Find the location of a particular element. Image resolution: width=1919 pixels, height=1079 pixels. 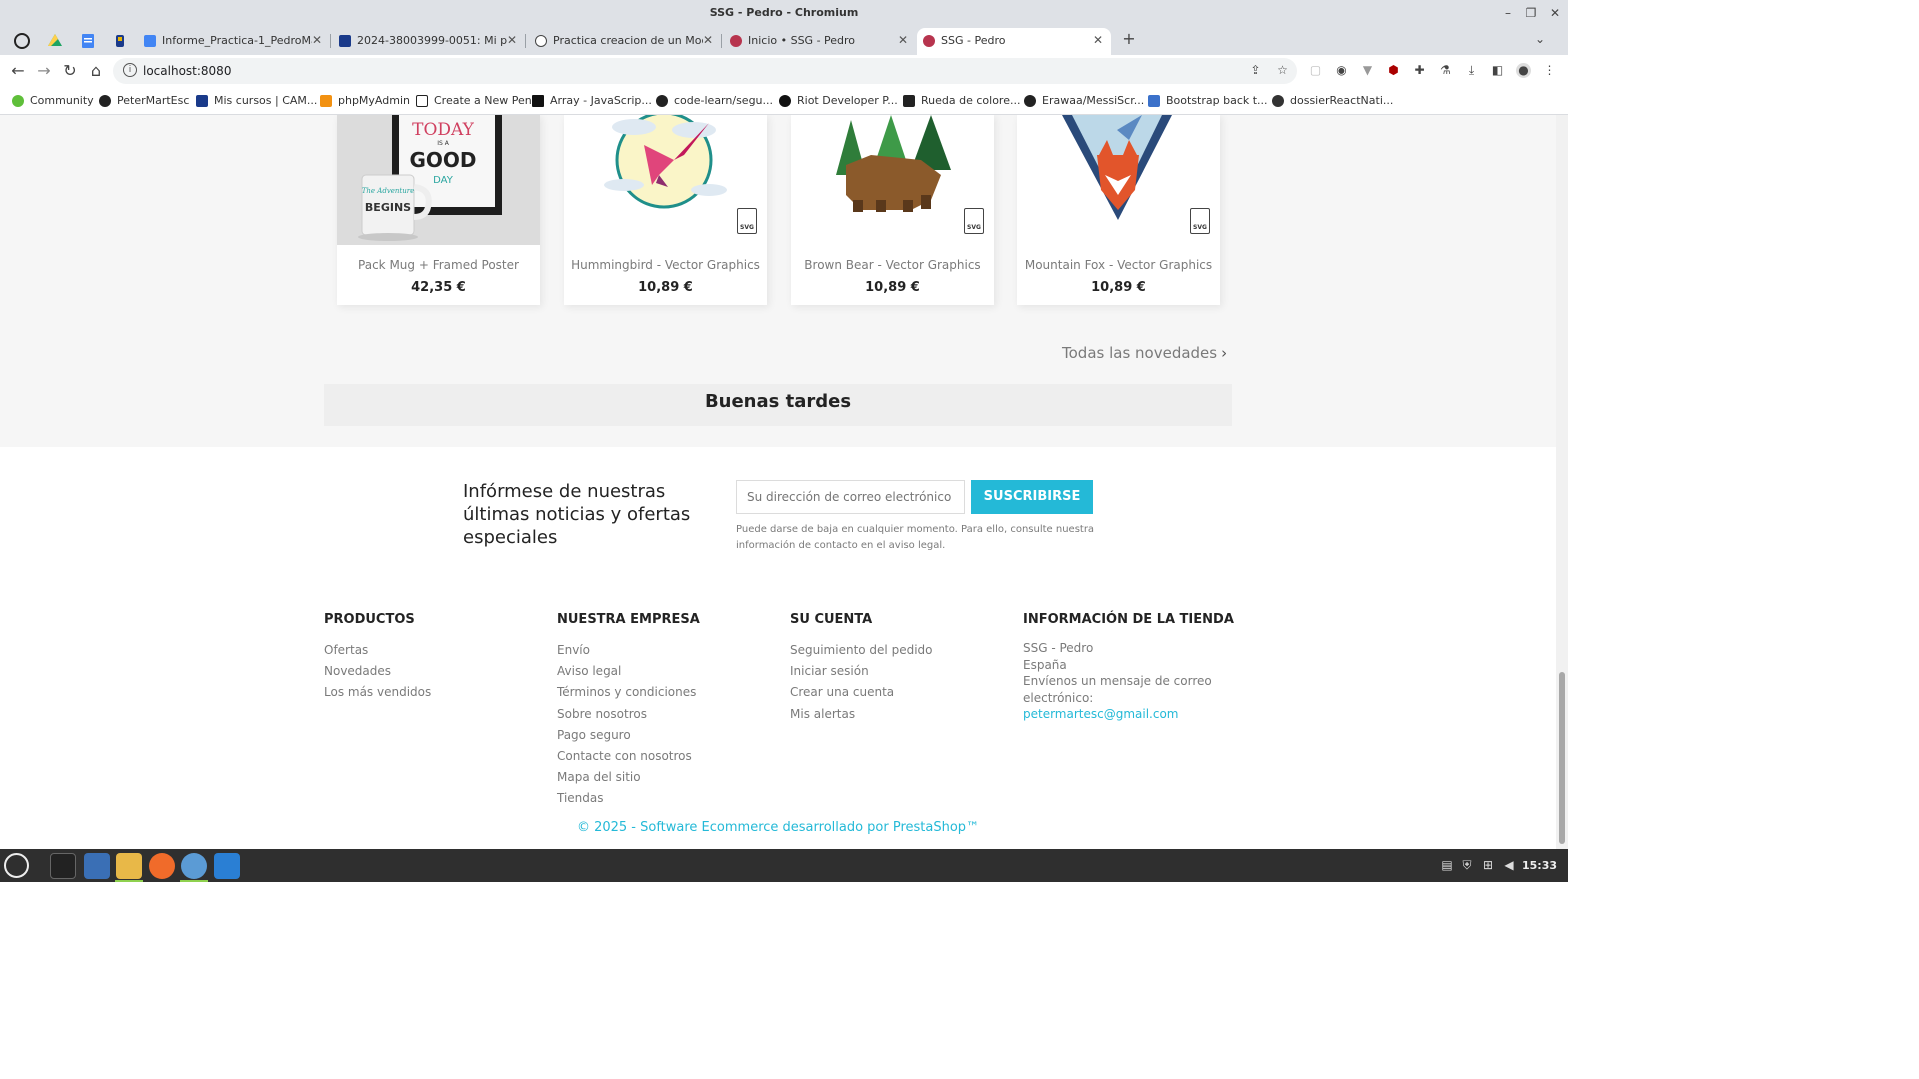

product-name: Pack Mug + Framed Poster is located at coordinates (438, 265).